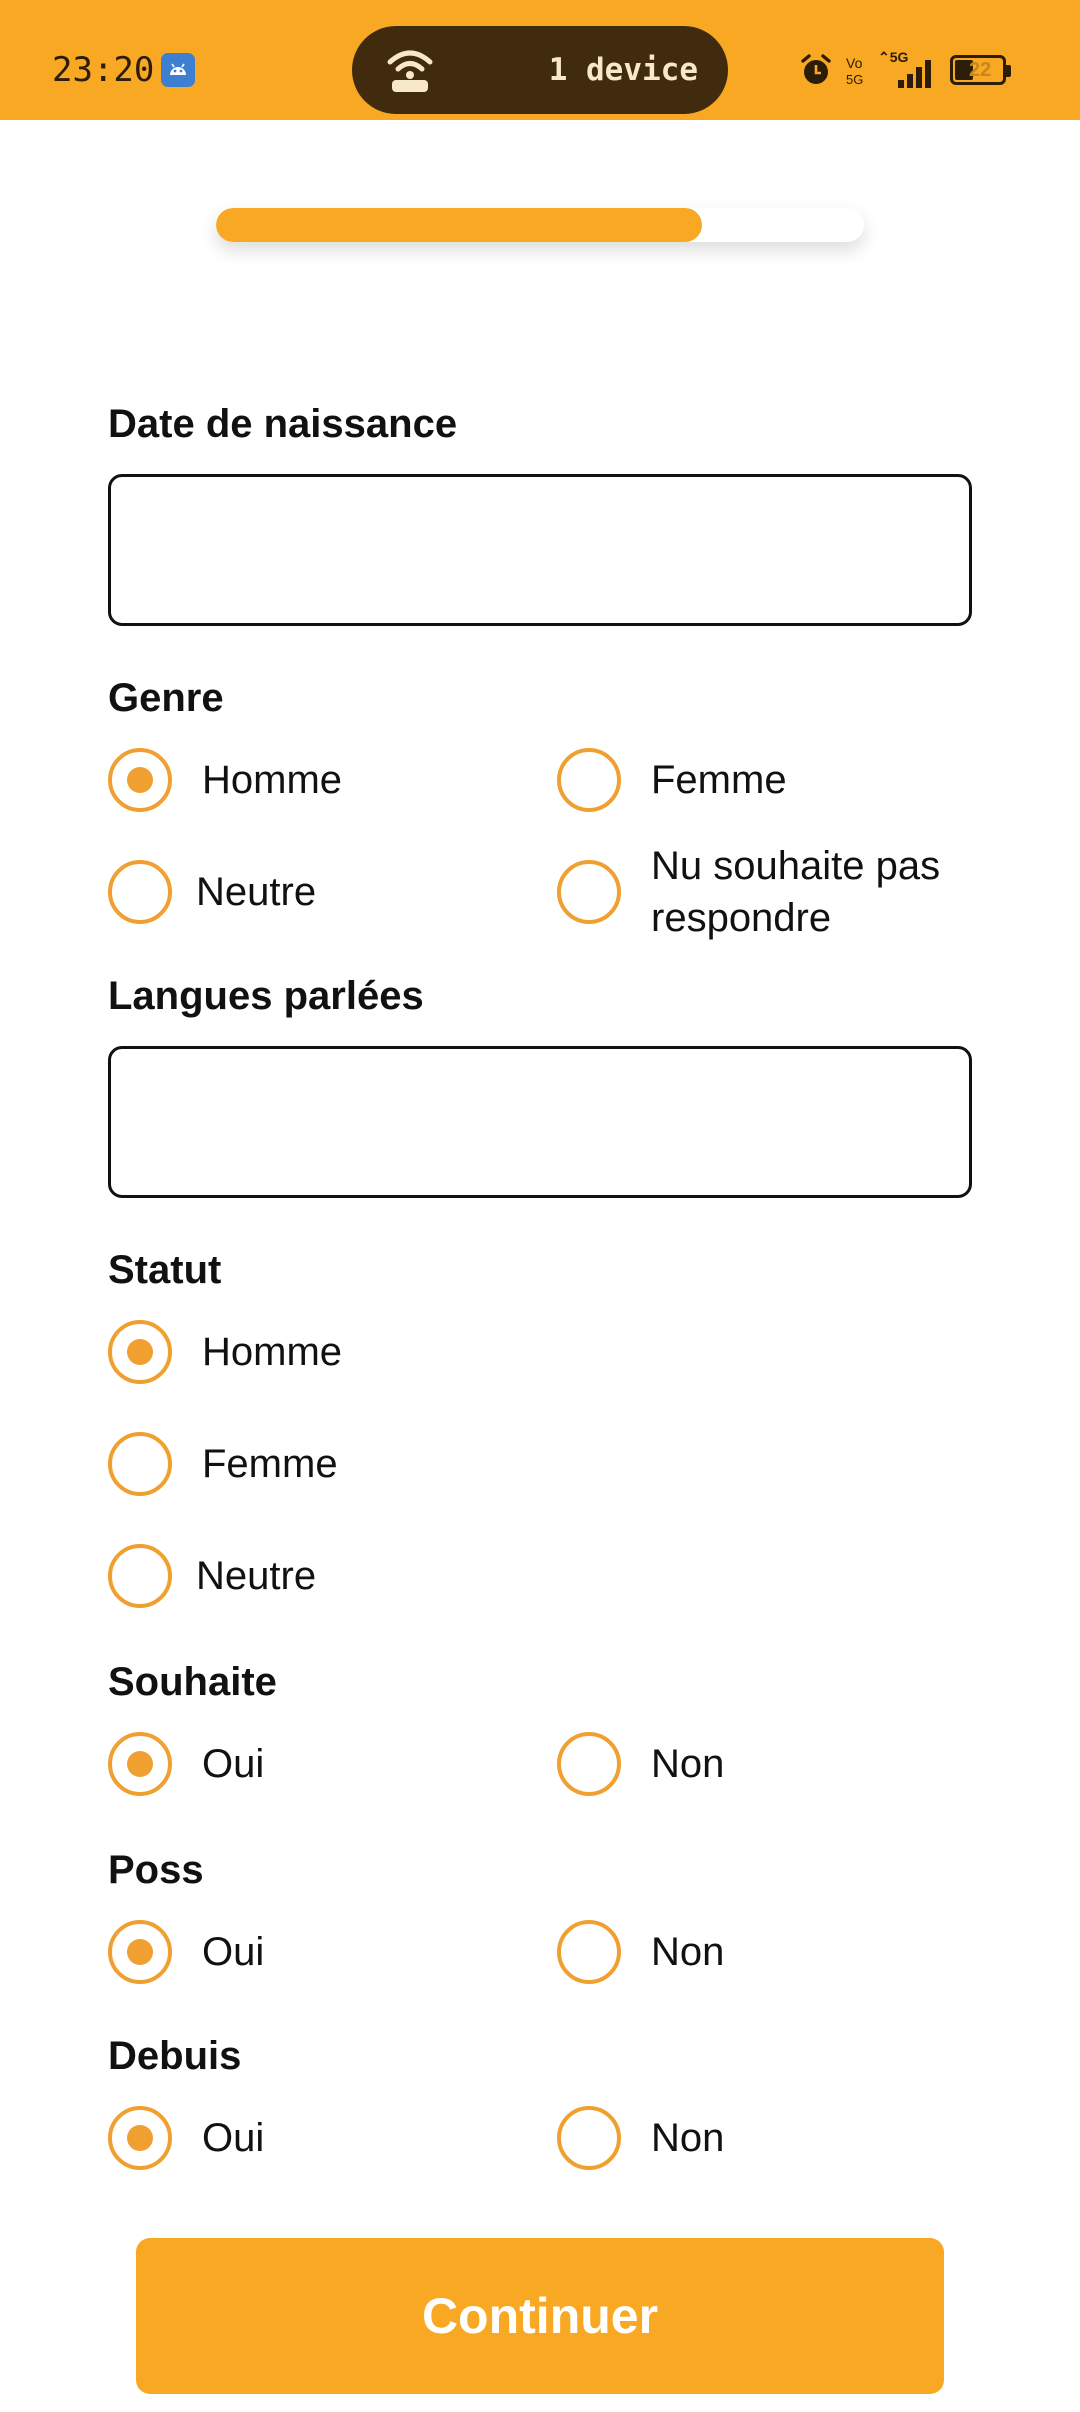 The width and height of the screenshot is (1080, 2412). What do you see at coordinates (156, 1870) in the screenshot?
I see `poss-label: Poss` at bounding box center [156, 1870].